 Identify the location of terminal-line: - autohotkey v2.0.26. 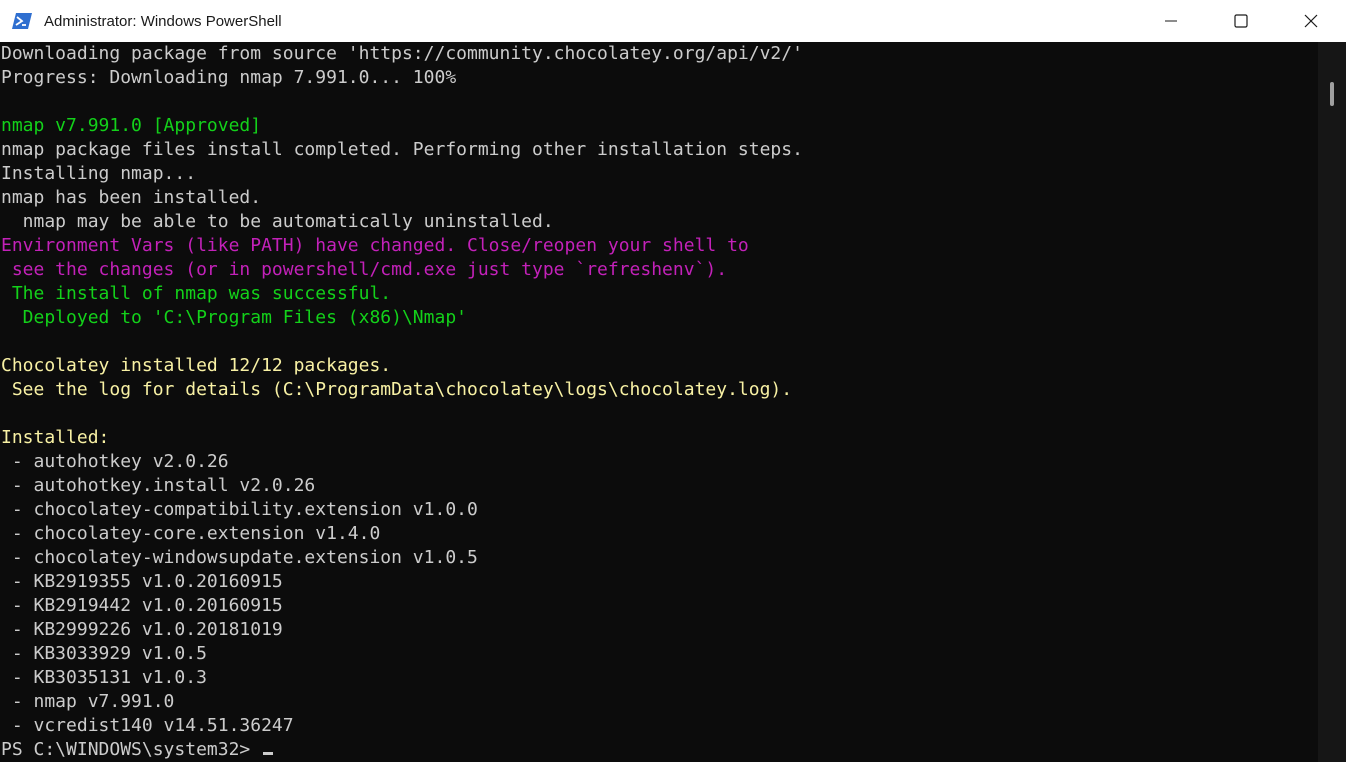
(115, 461).